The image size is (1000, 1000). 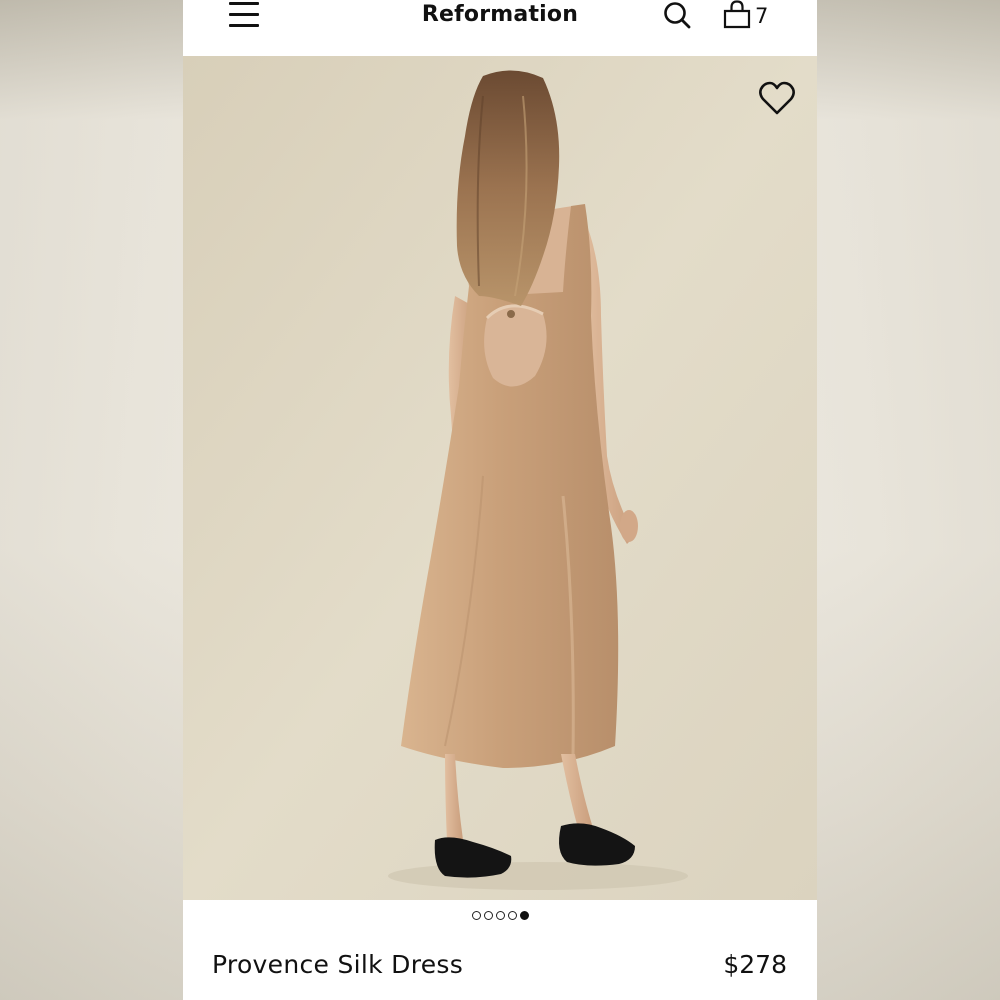 What do you see at coordinates (338, 964) in the screenshot?
I see `product-name: Provence Silk Dress` at bounding box center [338, 964].